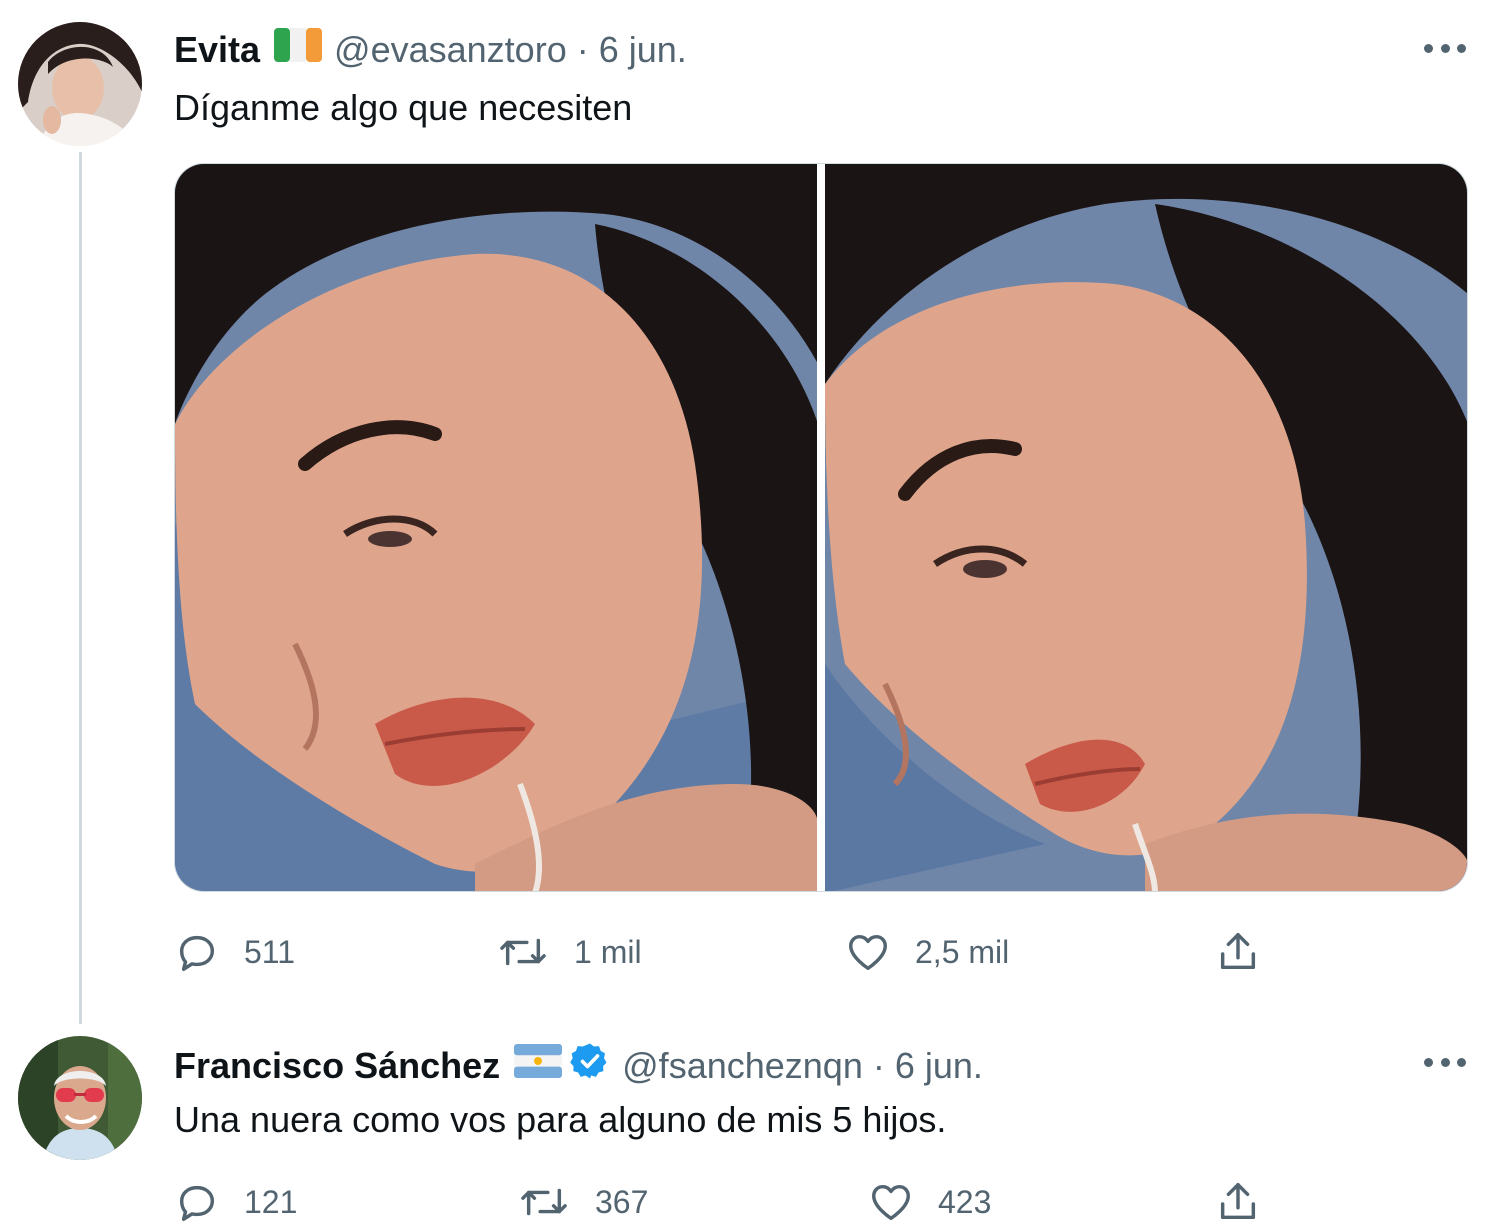 Image resolution: width=1500 pixels, height=1225 pixels. I want to click on argentina-flag-icon, so click(538, 1066).